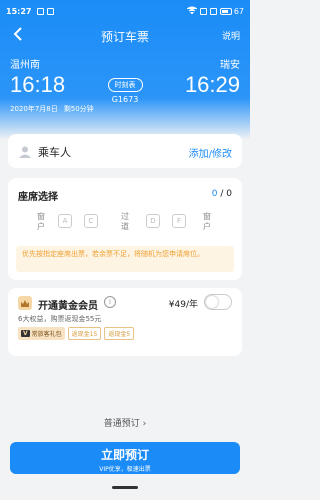 The width and height of the screenshot is (320, 500). What do you see at coordinates (54, 152) in the screenshot?
I see `passenger-label: 乘车人` at bounding box center [54, 152].